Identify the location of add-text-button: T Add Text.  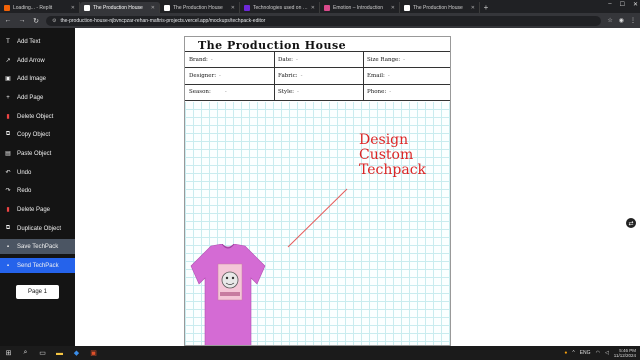
(37, 41).